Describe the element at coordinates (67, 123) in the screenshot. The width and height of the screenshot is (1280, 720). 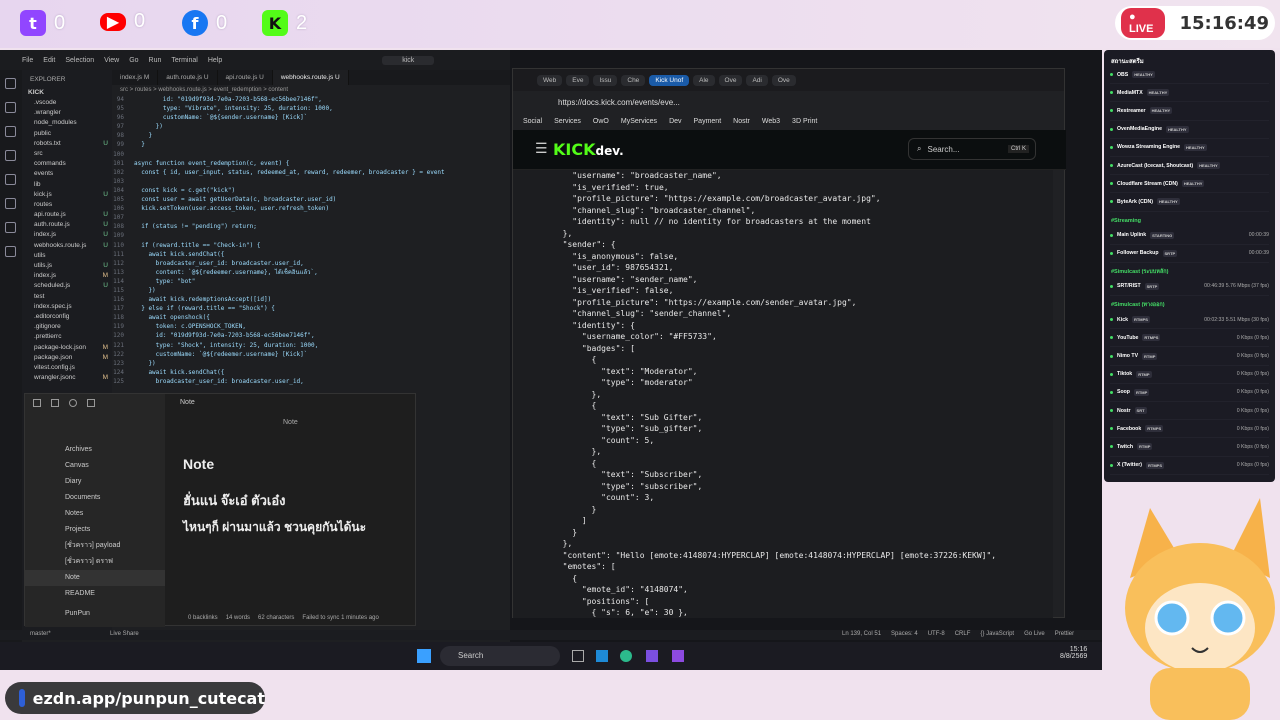
I see `explorer-item: node_modules` at that location.